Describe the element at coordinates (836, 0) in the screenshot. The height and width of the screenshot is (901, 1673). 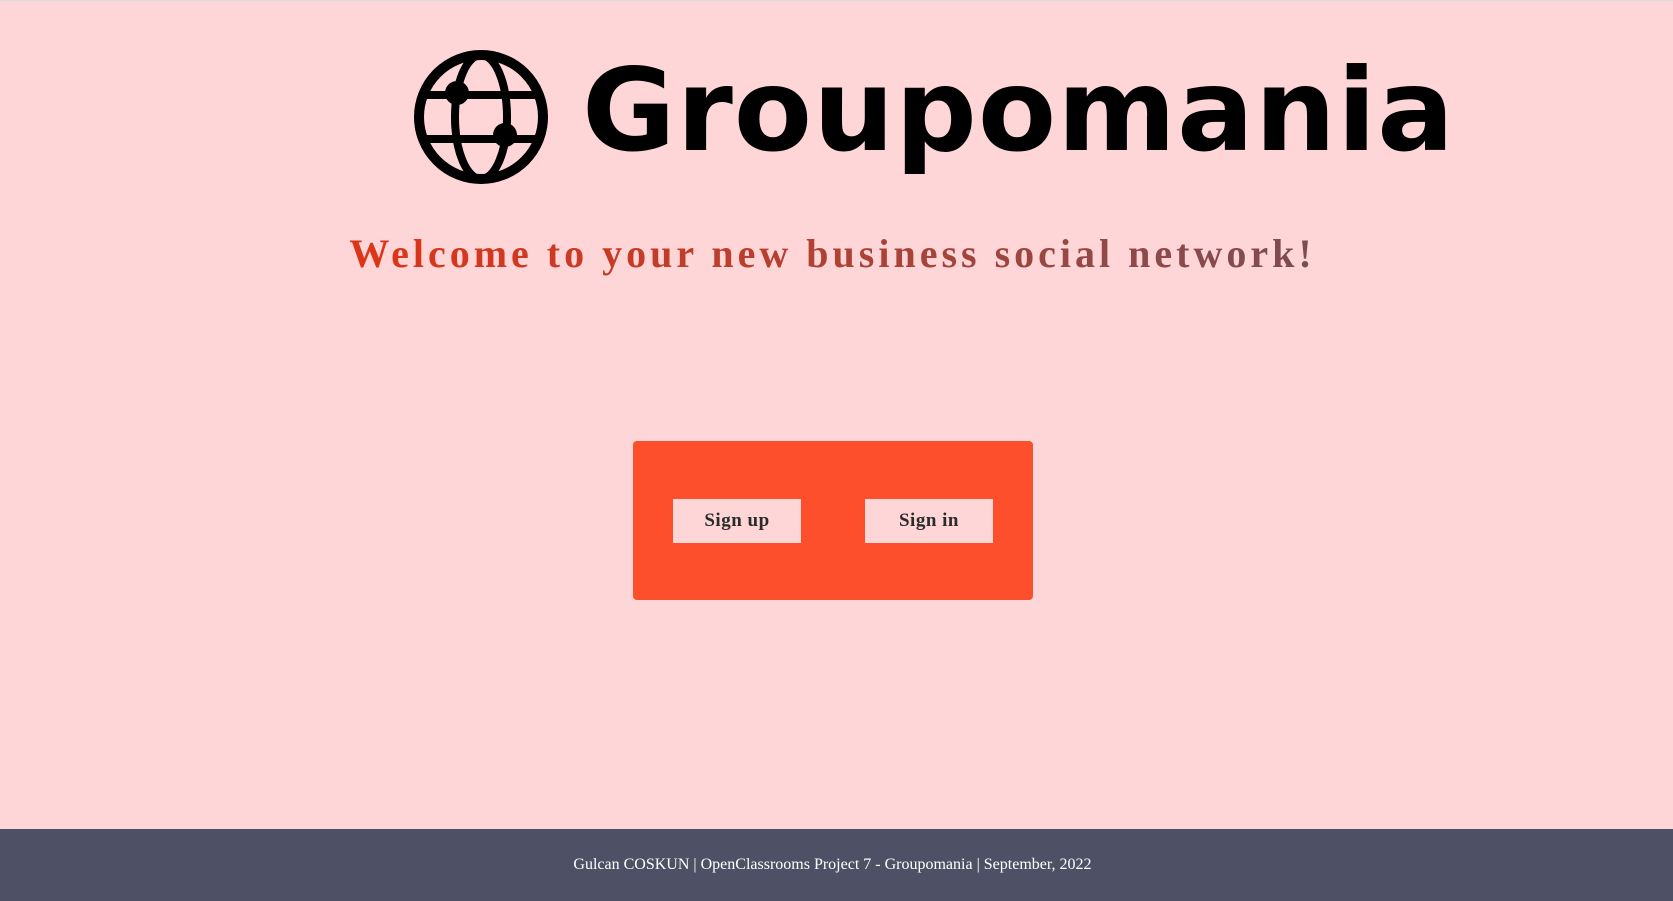
I see `top-divider` at that location.